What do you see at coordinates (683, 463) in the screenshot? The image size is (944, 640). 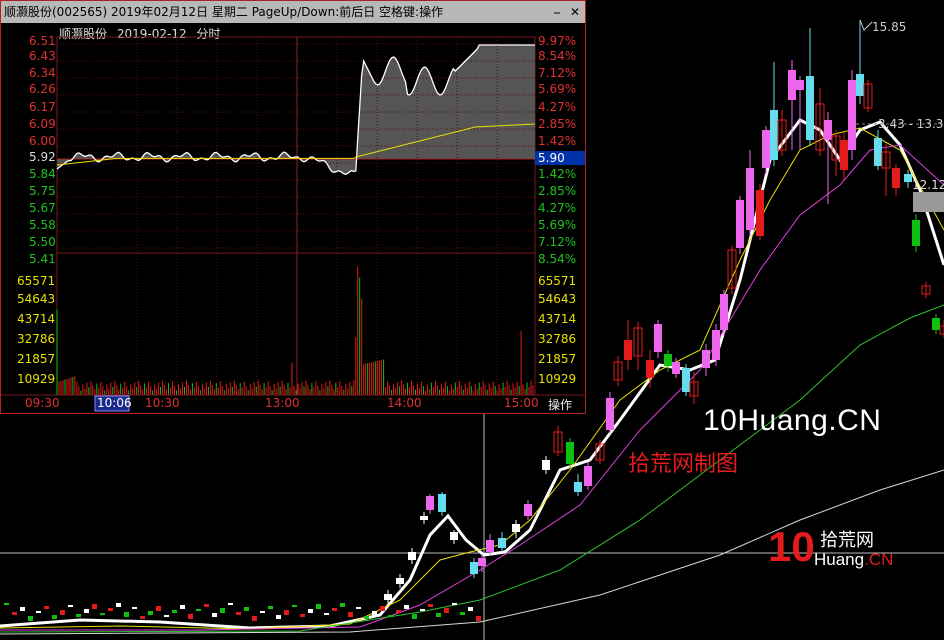 I see `watermark-maker: 拾荒网制图` at bounding box center [683, 463].